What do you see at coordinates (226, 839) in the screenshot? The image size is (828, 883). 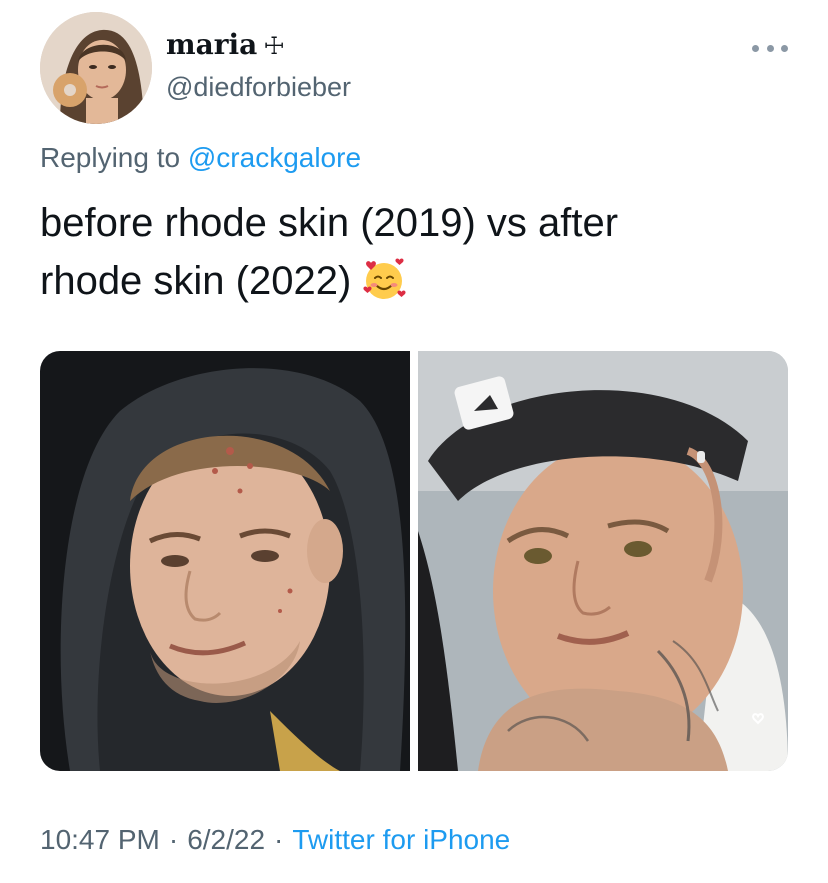 I see `tweet-date: 6/2/22` at bounding box center [226, 839].